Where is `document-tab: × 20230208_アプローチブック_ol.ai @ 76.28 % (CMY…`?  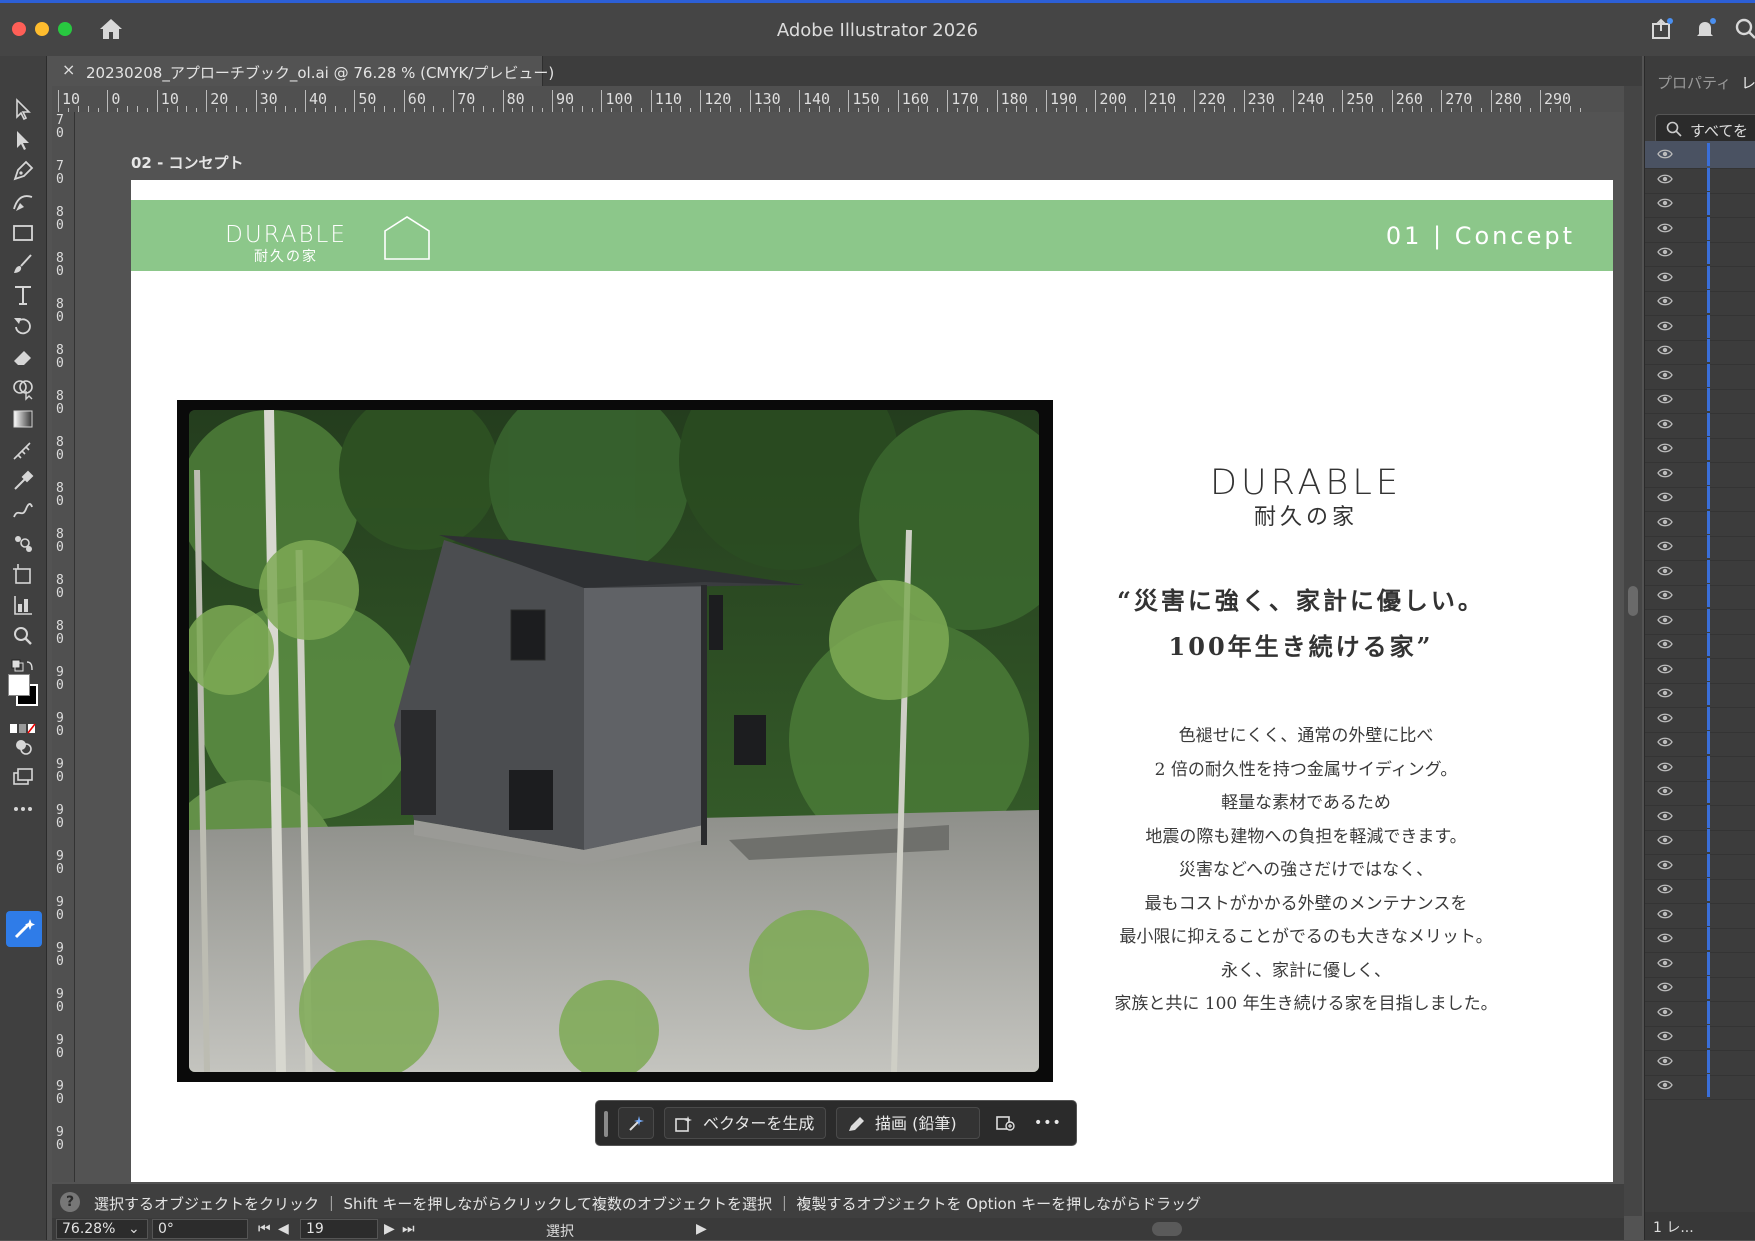 document-tab: × 20230208_アプローチブック_ol.ai @ 76.28 % (CMY… is located at coordinates (303, 71).